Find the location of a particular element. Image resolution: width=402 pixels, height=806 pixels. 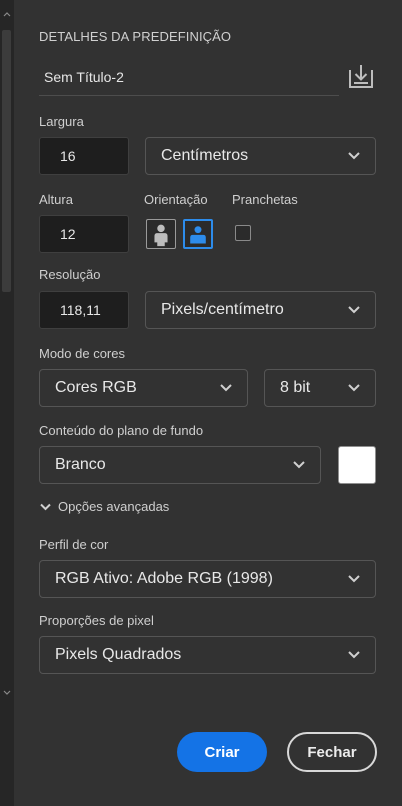

color-profile-select: RGB Ativo: Adobe RGB (1998) is located at coordinates (207, 579).